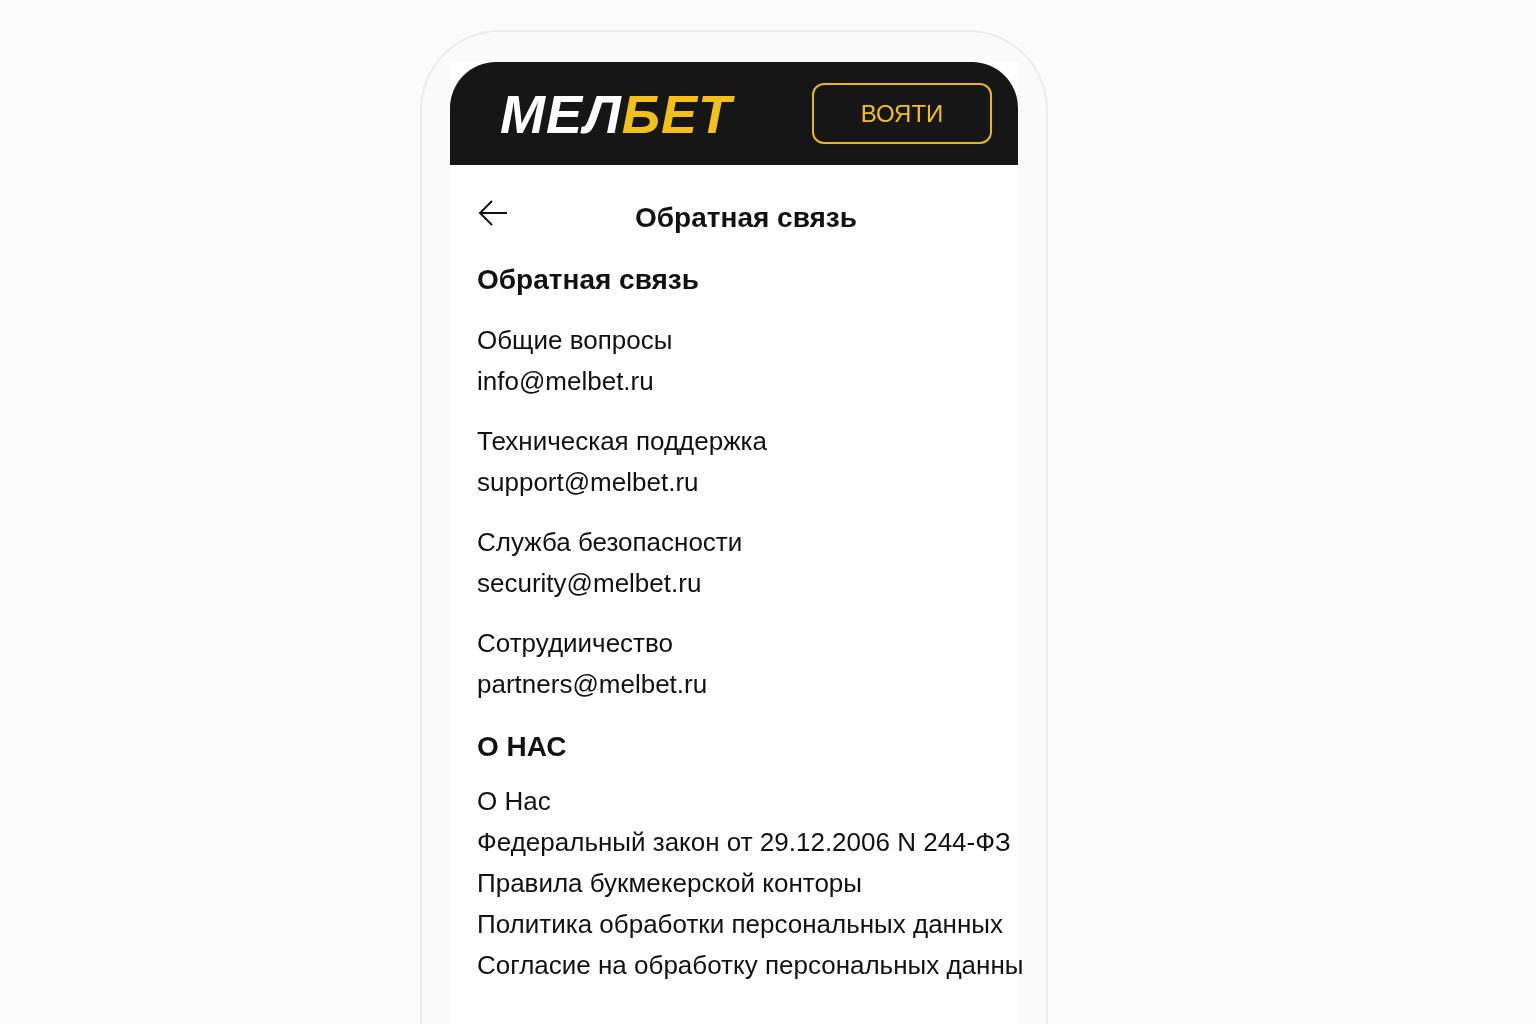  What do you see at coordinates (747, 924) in the screenshot?
I see `about-link: Политика обработки персональных данных` at bounding box center [747, 924].